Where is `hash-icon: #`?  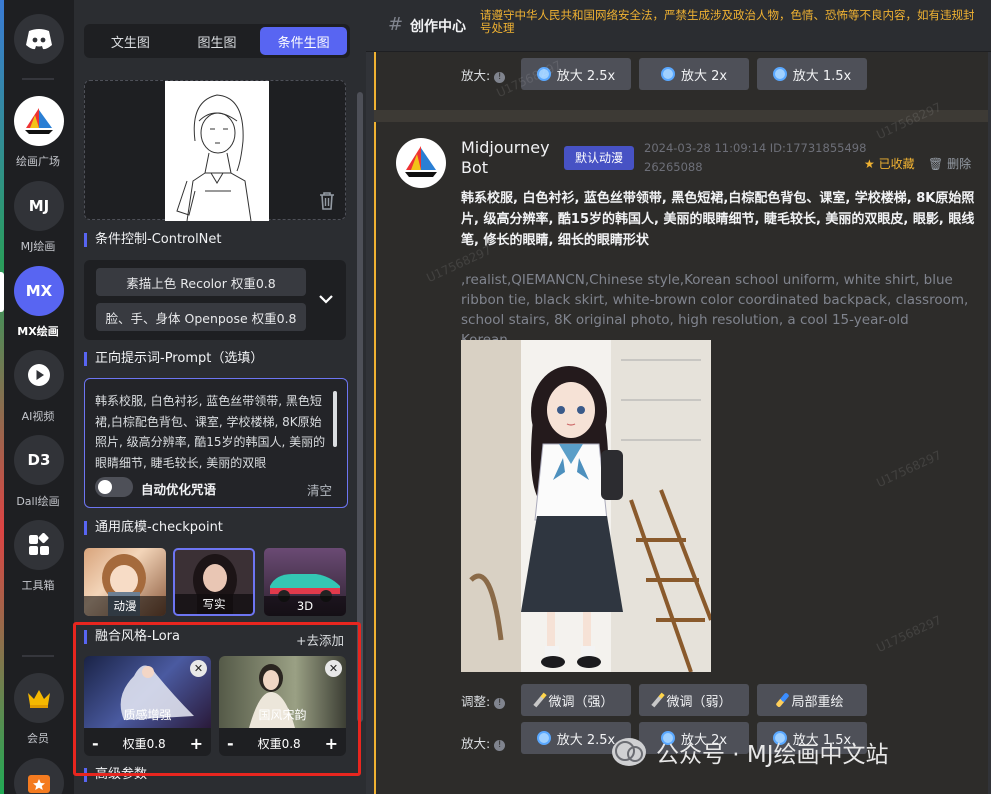 hash-icon: # is located at coordinates (396, 24).